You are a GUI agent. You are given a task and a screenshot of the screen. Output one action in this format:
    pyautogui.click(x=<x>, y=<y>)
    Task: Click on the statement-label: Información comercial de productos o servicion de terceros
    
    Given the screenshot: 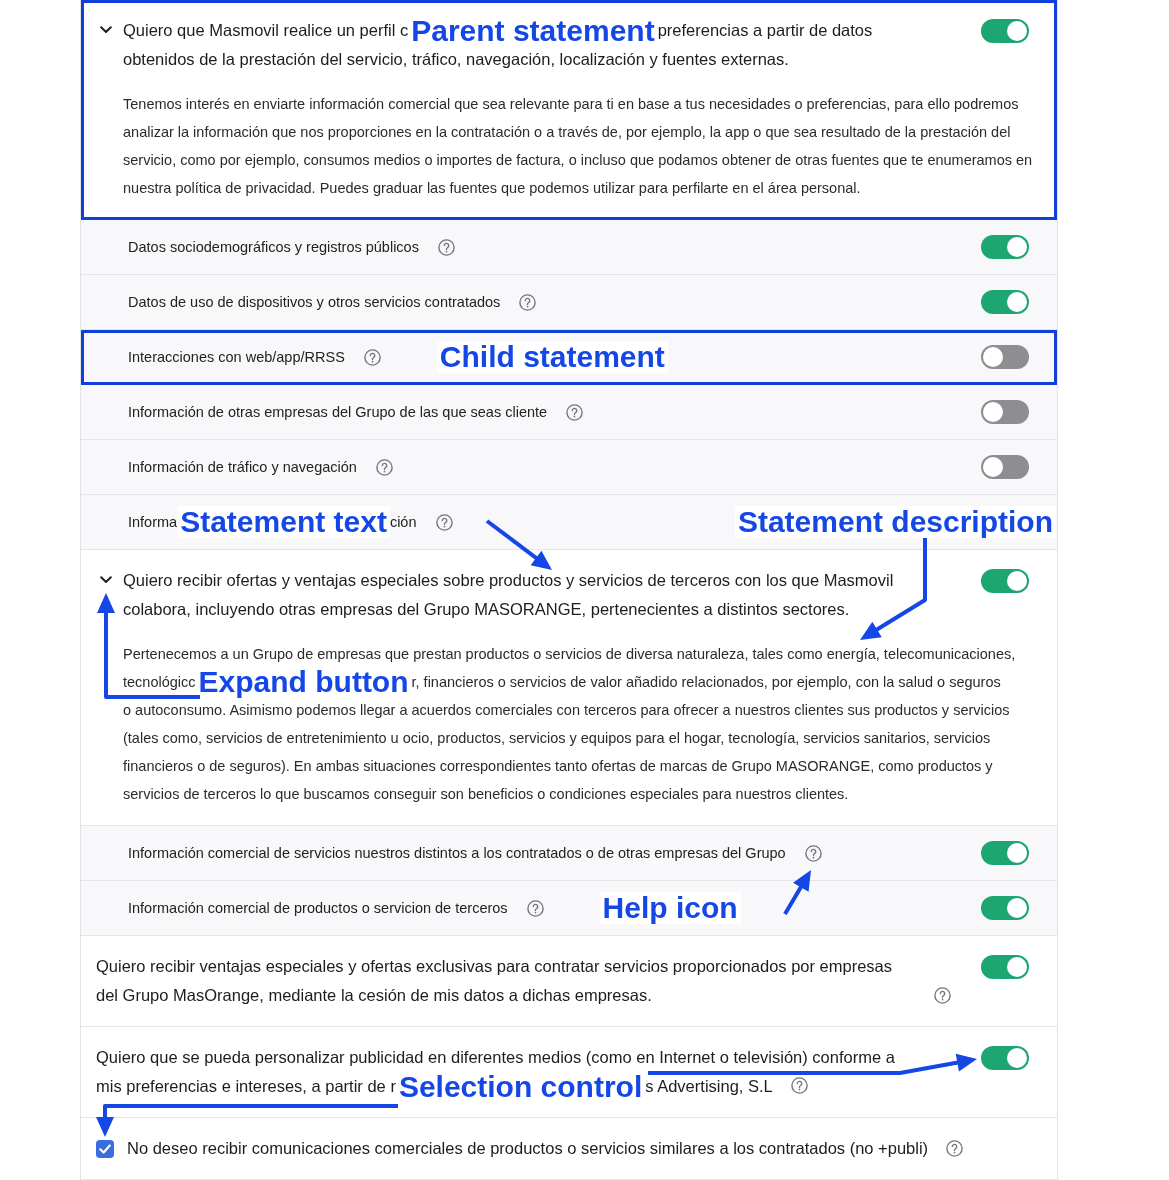 What is the action you would take?
    pyautogui.click(x=318, y=908)
    